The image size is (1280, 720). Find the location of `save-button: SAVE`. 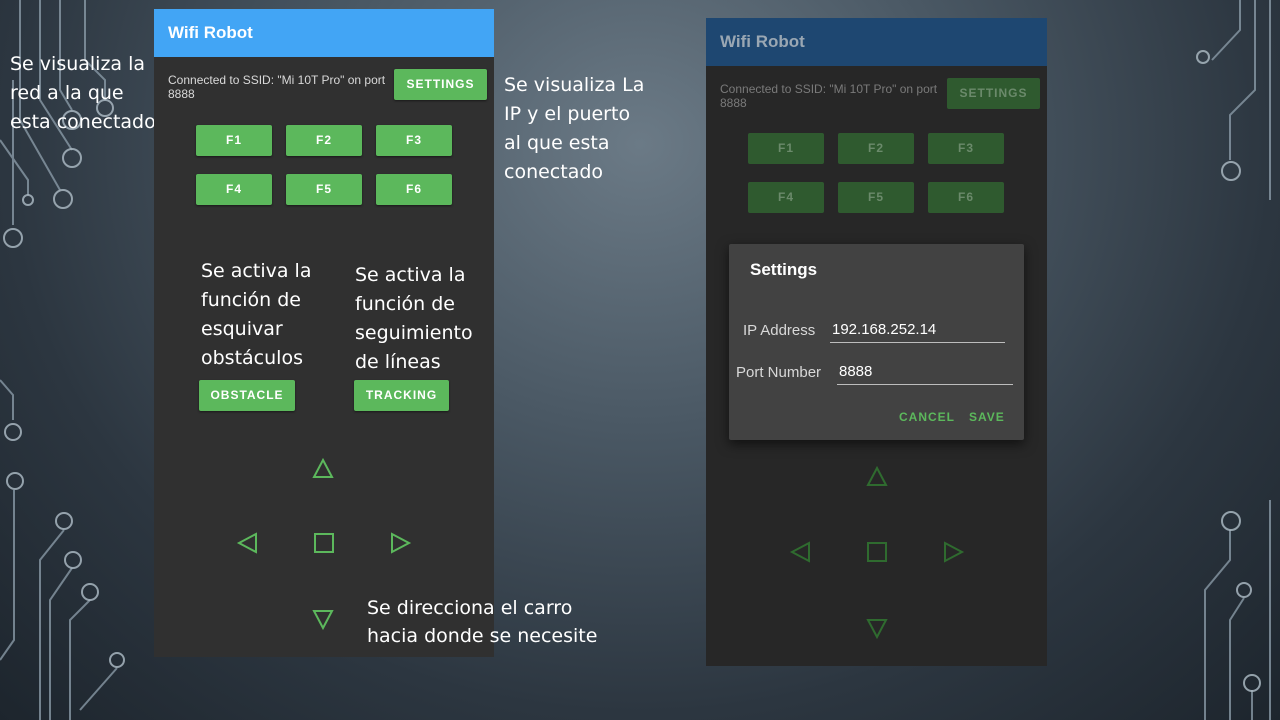

save-button: SAVE is located at coordinates (987, 417).